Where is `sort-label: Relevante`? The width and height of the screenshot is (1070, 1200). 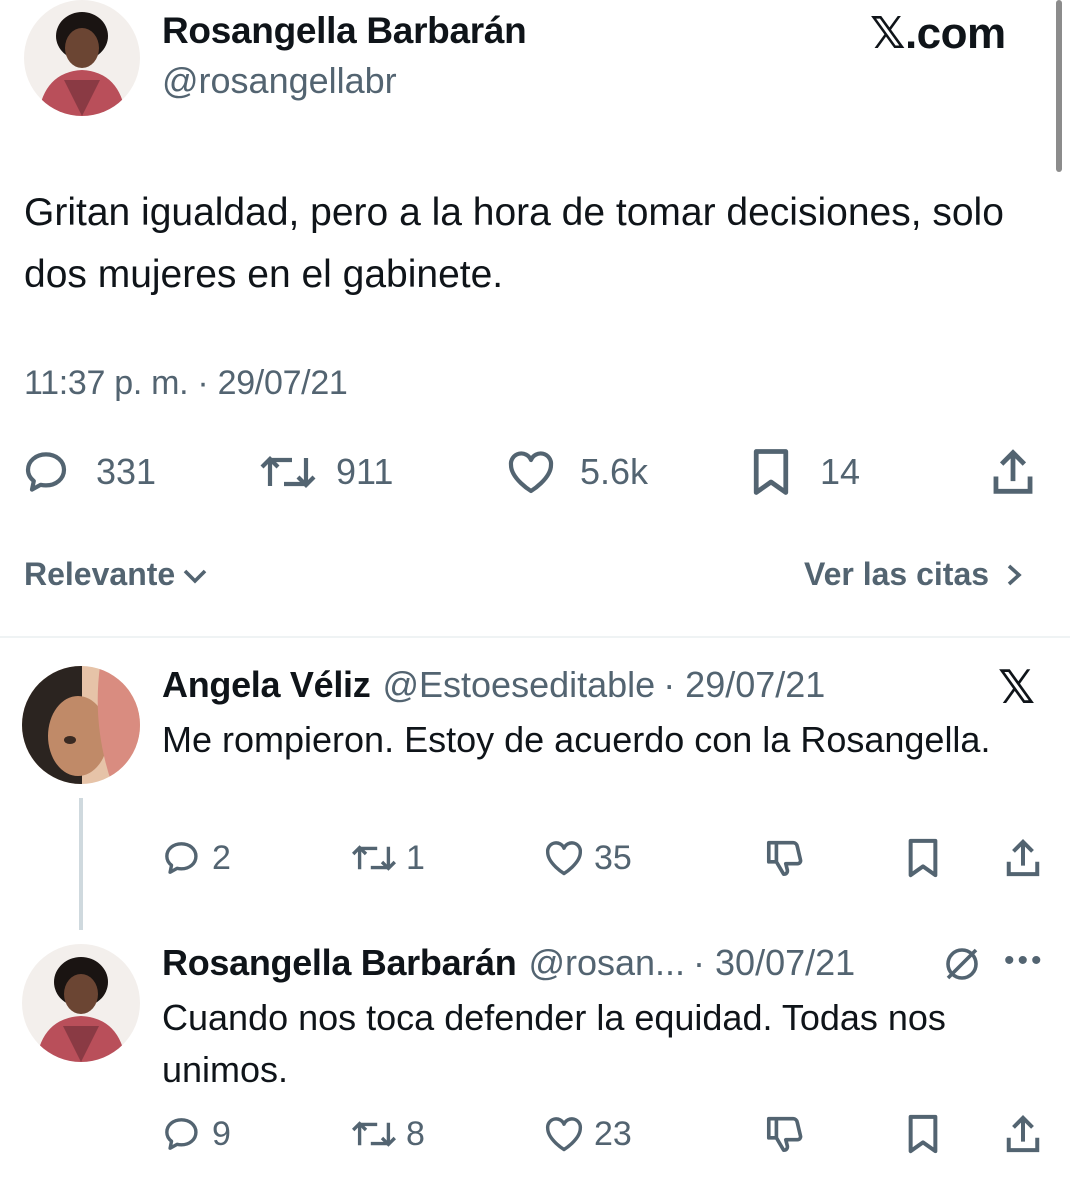
sort-label: Relevante is located at coordinates (100, 574).